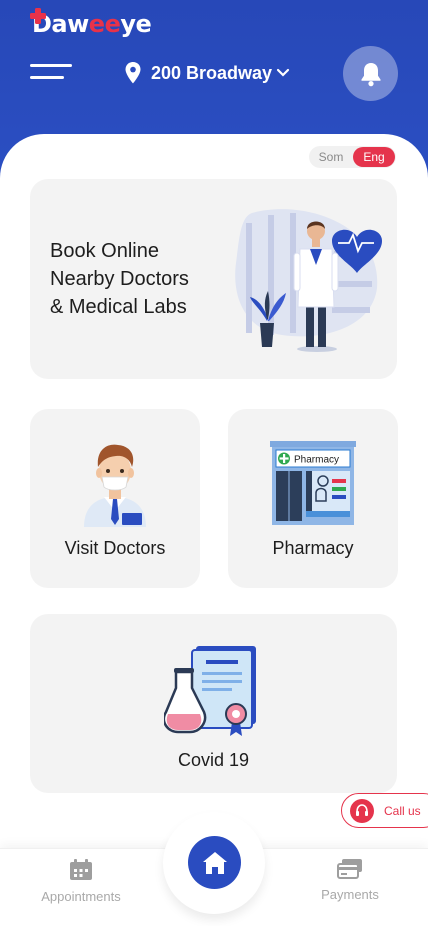 The height and width of the screenshot is (926, 428). I want to click on home-button, so click(214, 862).